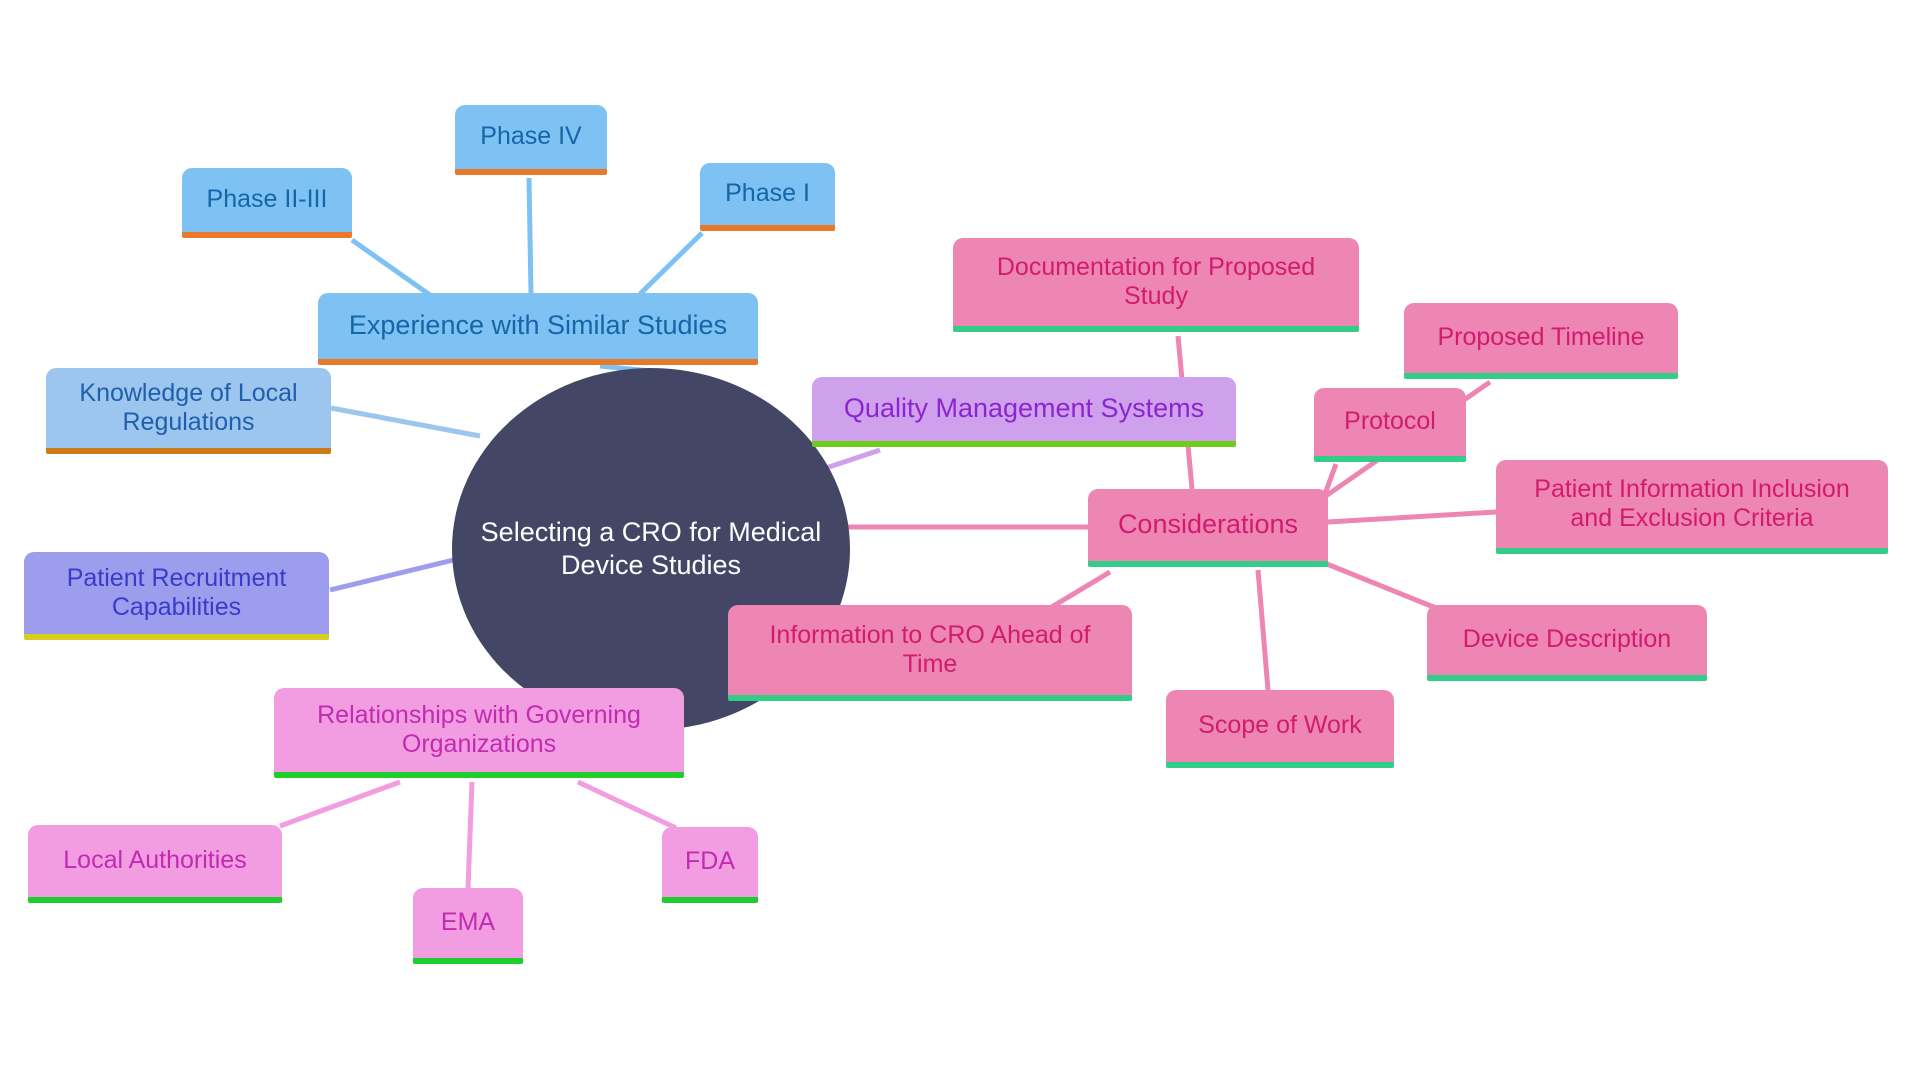 This screenshot has width=1920, height=1080. I want to click on connector-considerations-to-scope-of-work, so click(1263, 630).